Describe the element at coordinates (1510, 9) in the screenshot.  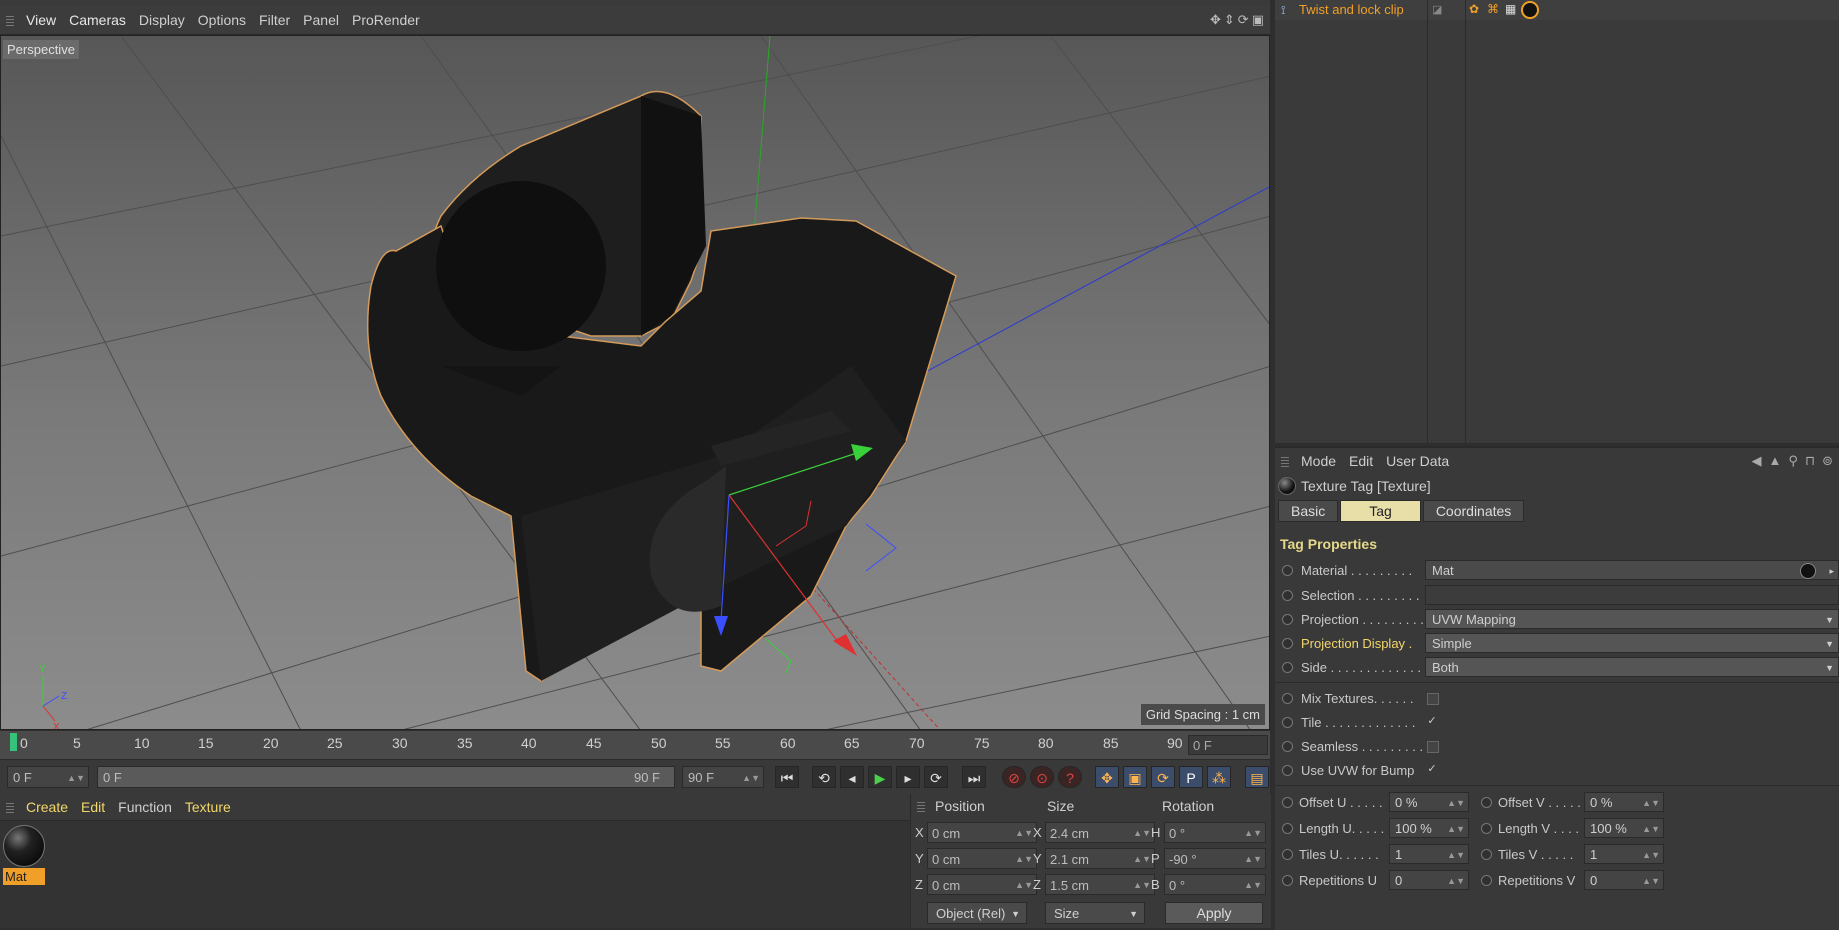
I see `checker-tag-icon: ▦` at that location.